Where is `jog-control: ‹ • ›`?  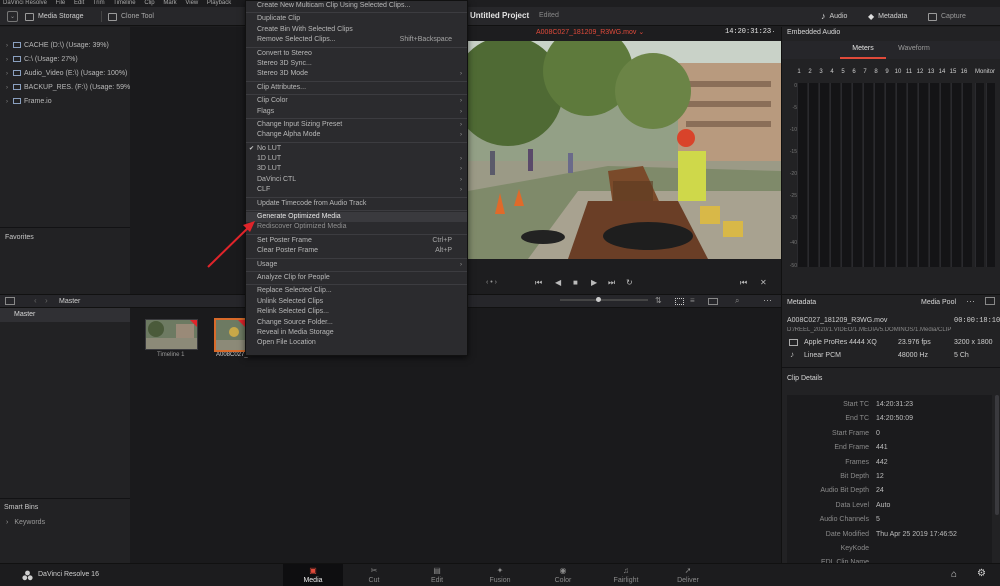 jog-control: ‹ • › is located at coordinates (491, 282).